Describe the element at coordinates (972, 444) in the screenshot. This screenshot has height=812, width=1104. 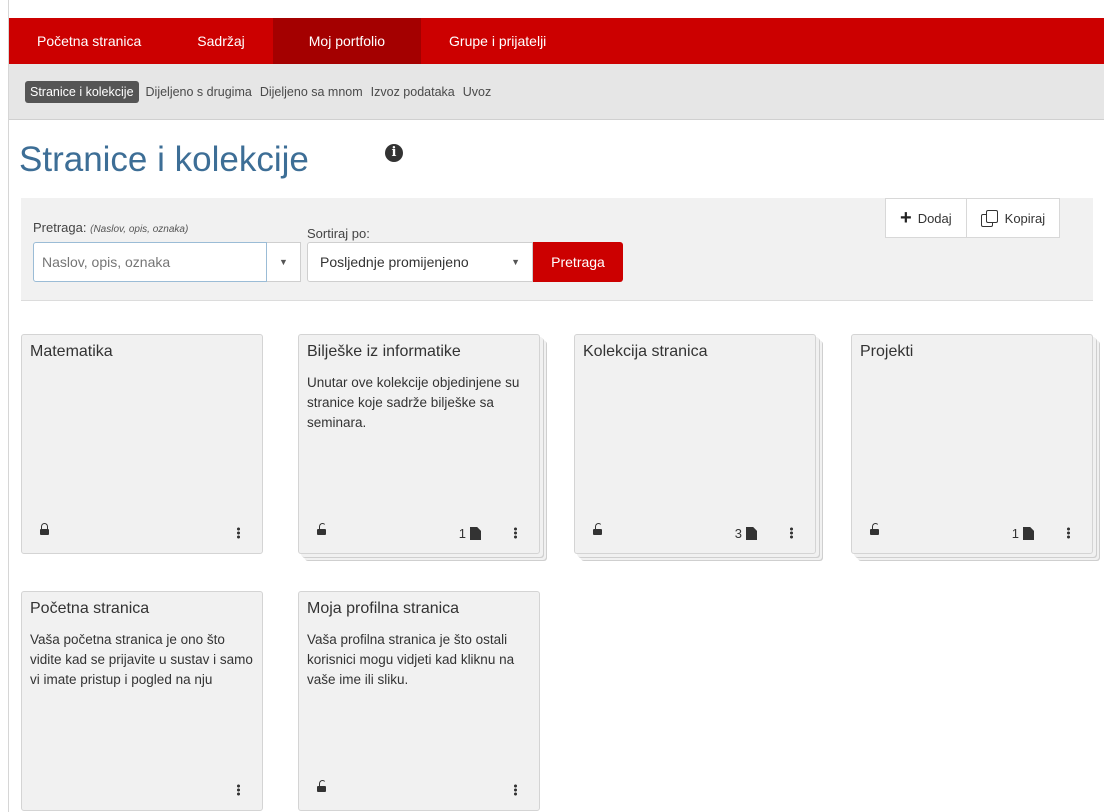
I see `card-projekti: Projekti 1` at that location.